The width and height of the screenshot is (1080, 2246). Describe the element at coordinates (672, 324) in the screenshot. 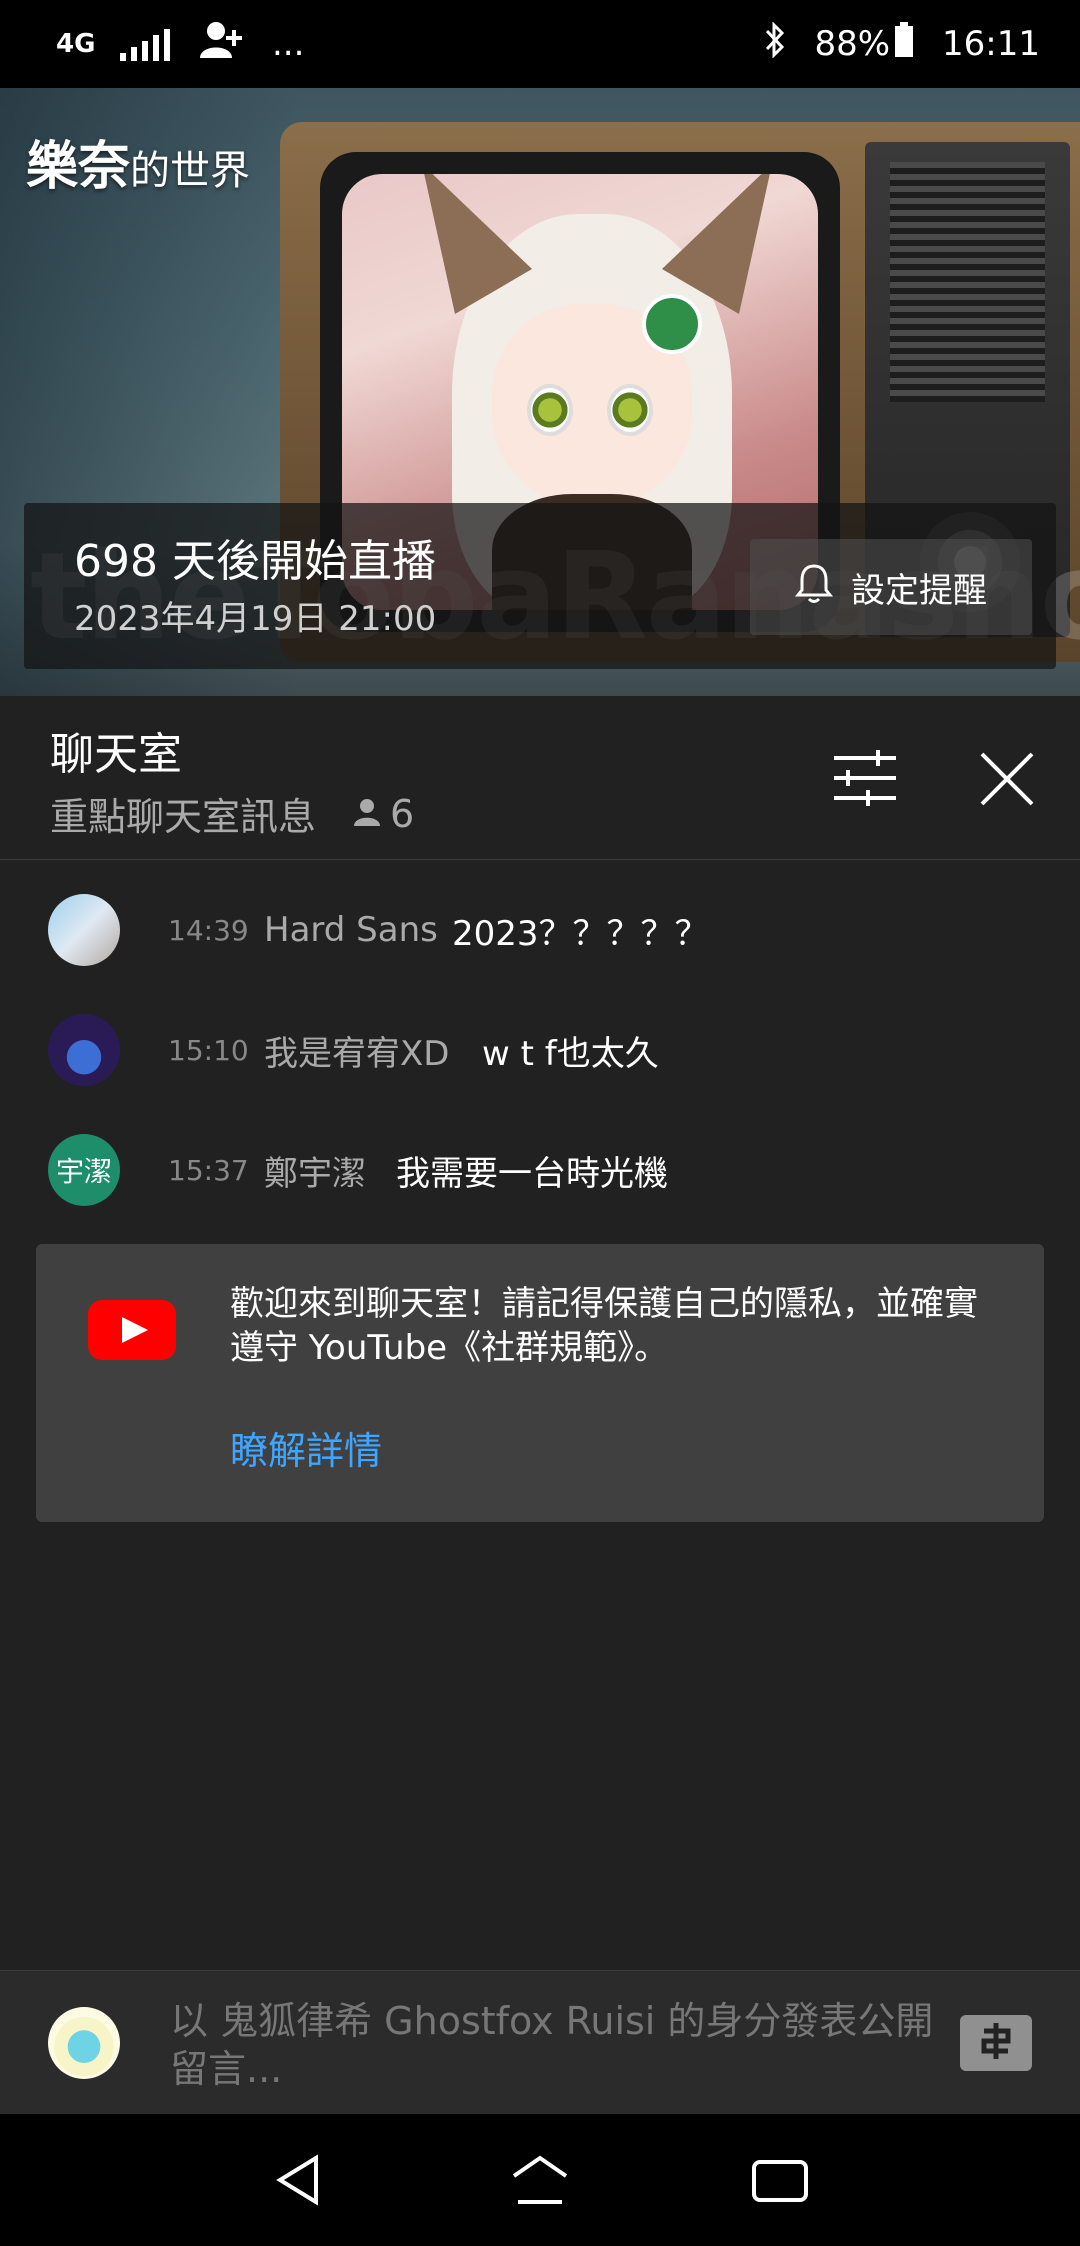

I see `apple-hairclip-icon` at that location.